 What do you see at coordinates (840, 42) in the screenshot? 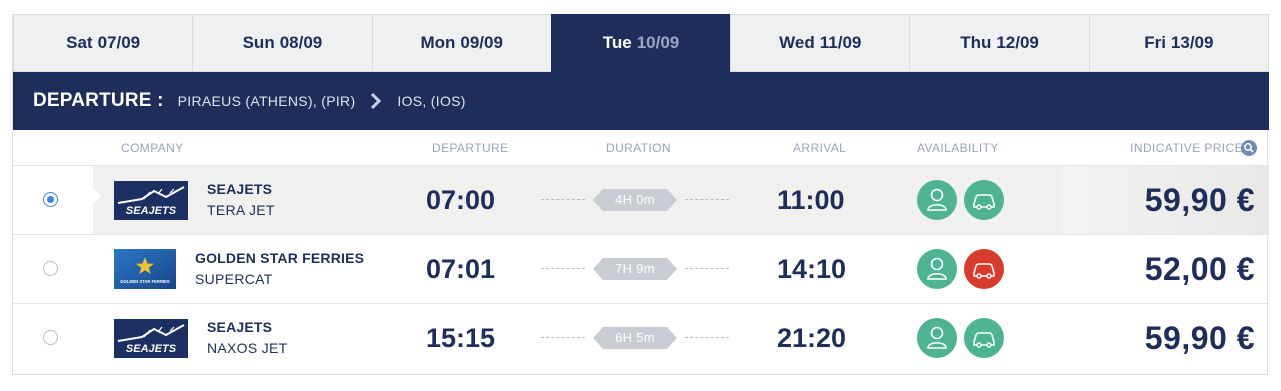
I see `tab-date: 11/09` at bounding box center [840, 42].